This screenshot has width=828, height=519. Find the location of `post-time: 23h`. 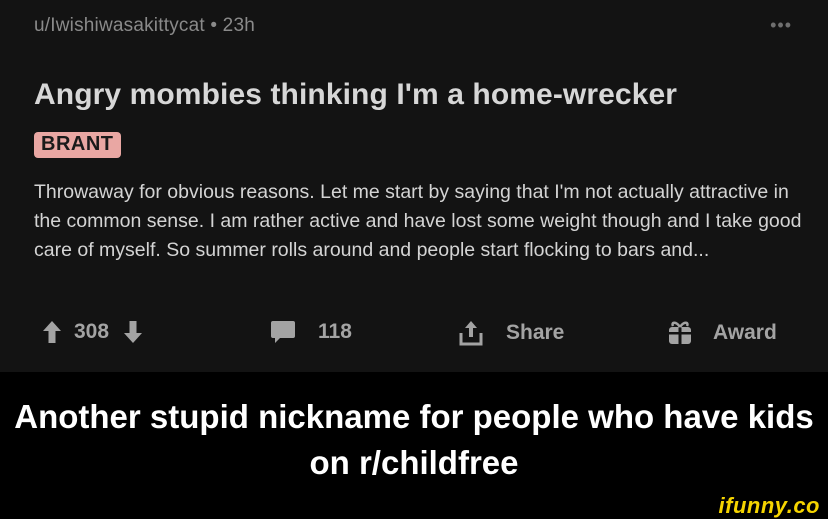

post-time: 23h is located at coordinates (238, 25).